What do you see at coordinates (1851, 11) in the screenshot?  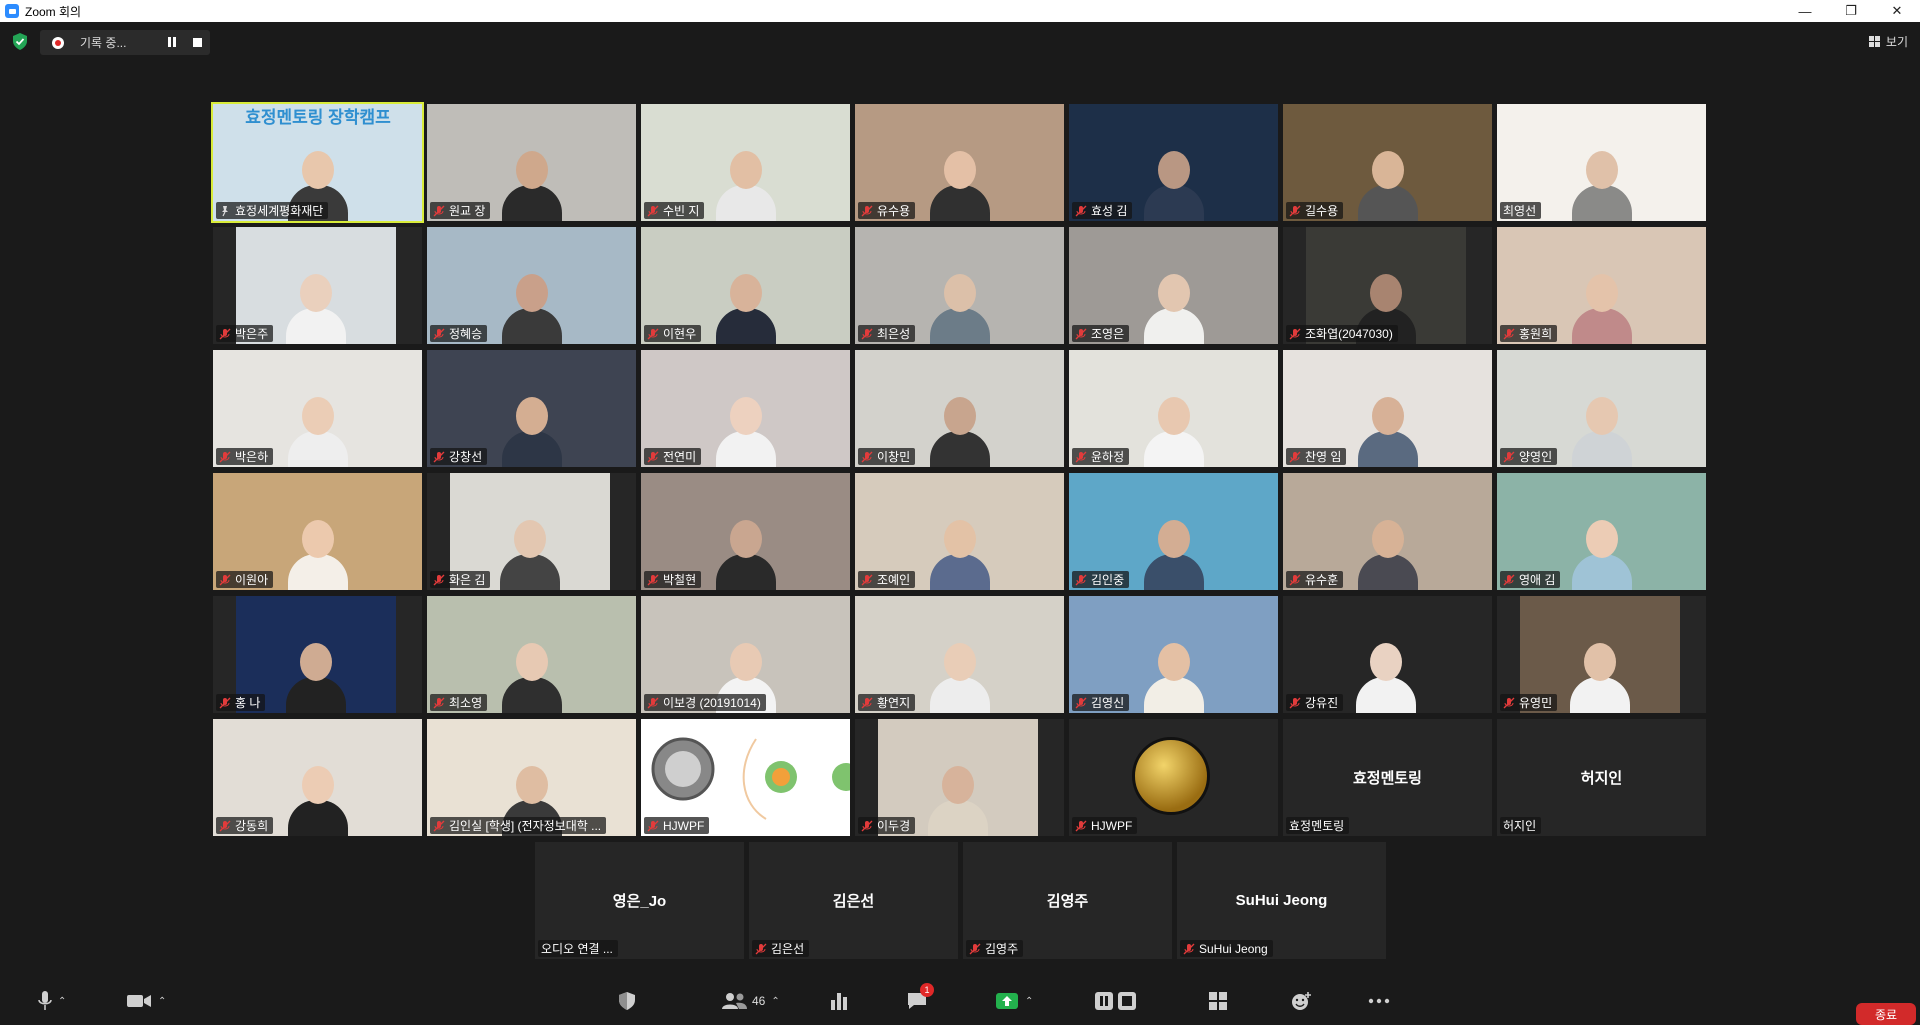 I see `restore-button: ❐` at bounding box center [1851, 11].